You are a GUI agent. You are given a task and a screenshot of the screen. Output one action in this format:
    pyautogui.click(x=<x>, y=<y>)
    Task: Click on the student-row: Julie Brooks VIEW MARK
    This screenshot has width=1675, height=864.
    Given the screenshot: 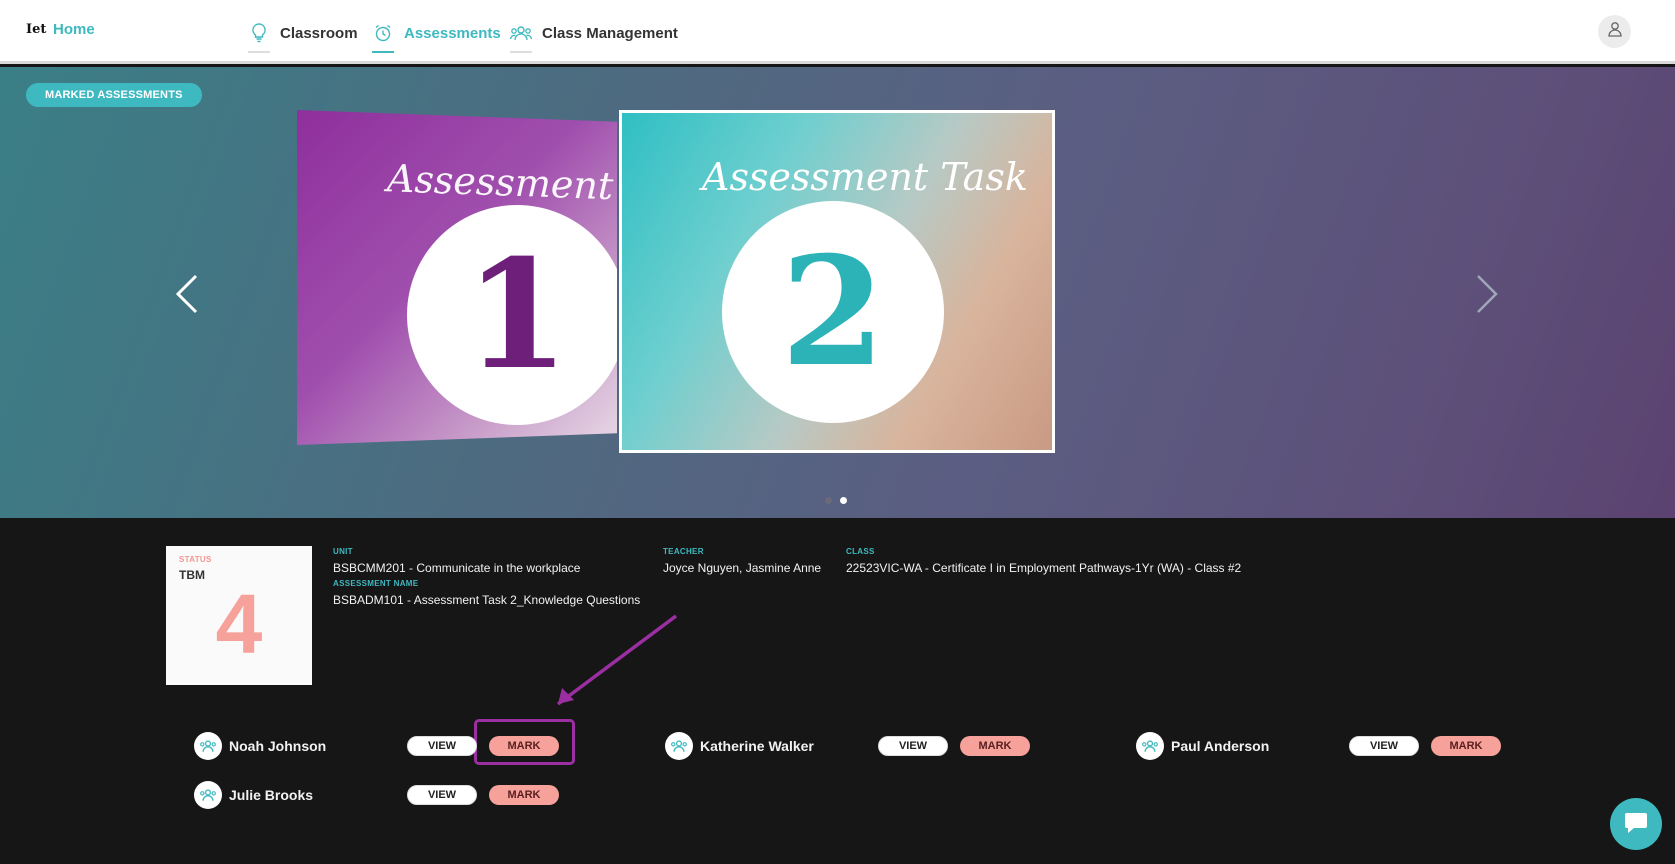 What is the action you would take?
    pyautogui.click(x=379, y=796)
    